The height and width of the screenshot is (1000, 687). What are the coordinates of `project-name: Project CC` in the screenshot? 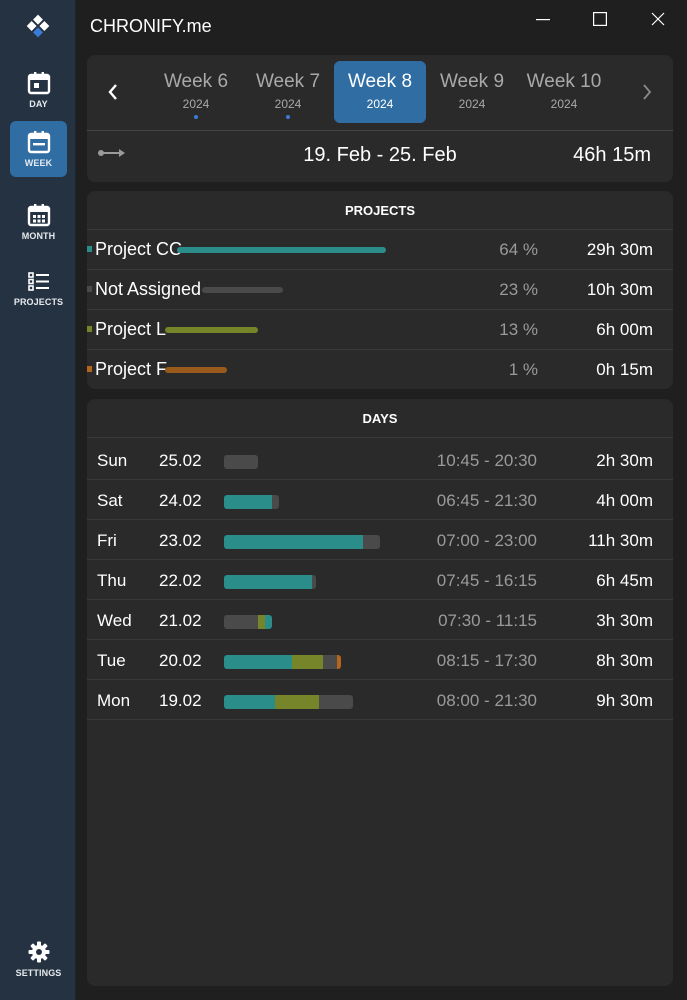 It's located at (139, 249).